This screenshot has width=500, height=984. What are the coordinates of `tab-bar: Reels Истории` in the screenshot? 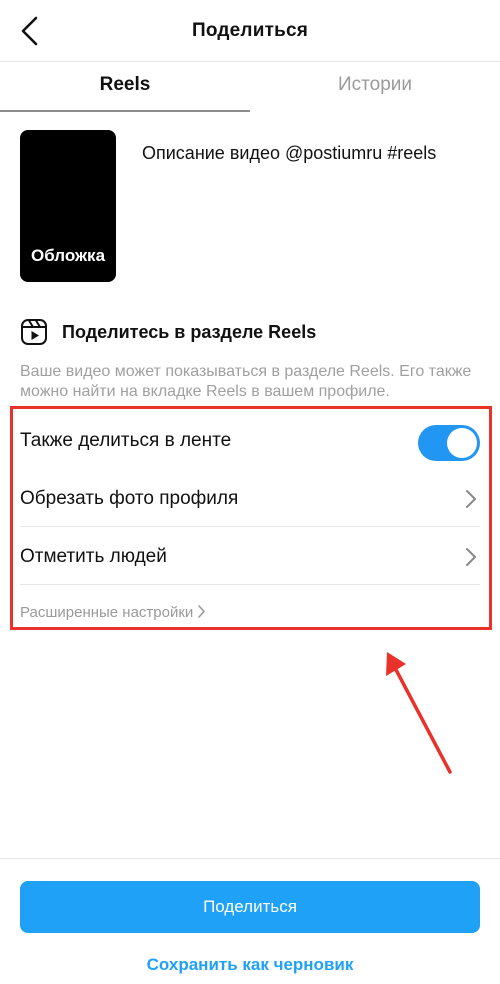 It's located at (250, 87).